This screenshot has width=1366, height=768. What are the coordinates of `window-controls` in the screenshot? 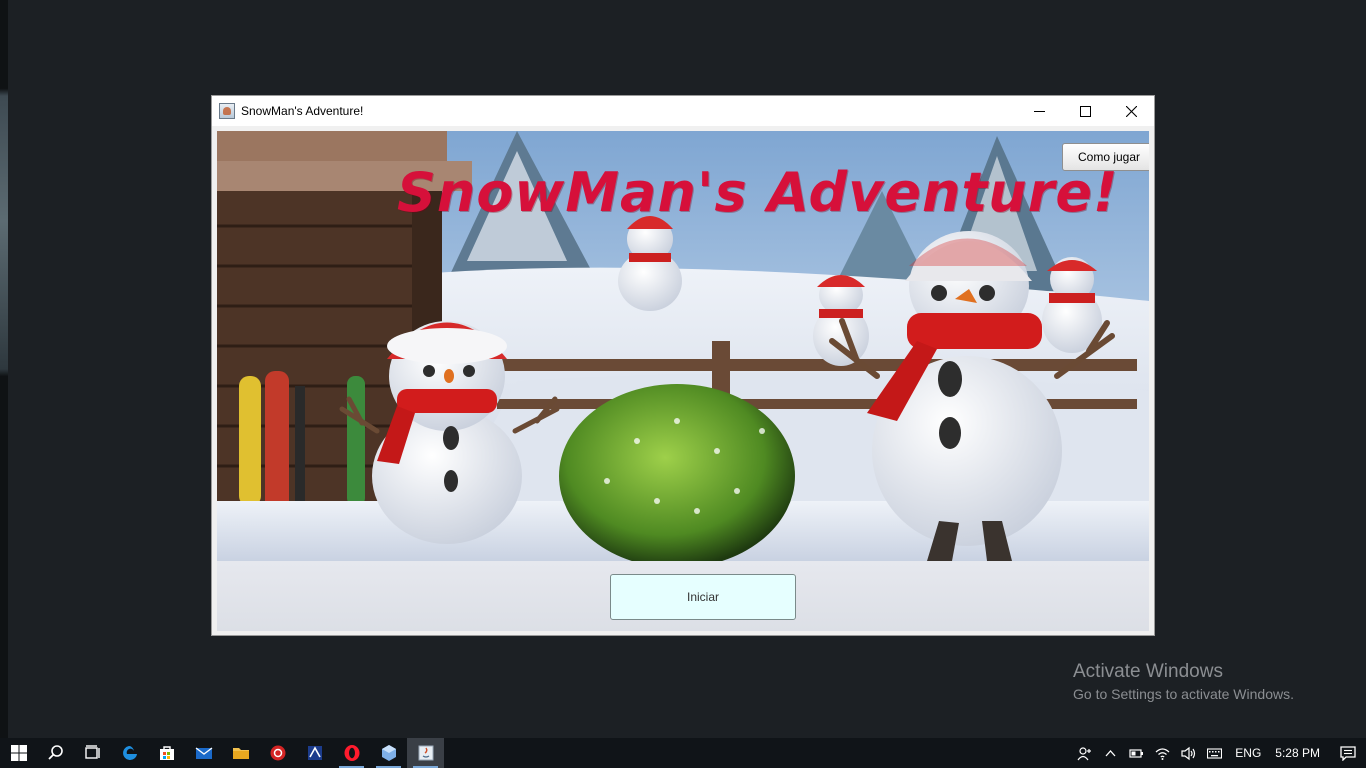 It's located at (1085, 111).